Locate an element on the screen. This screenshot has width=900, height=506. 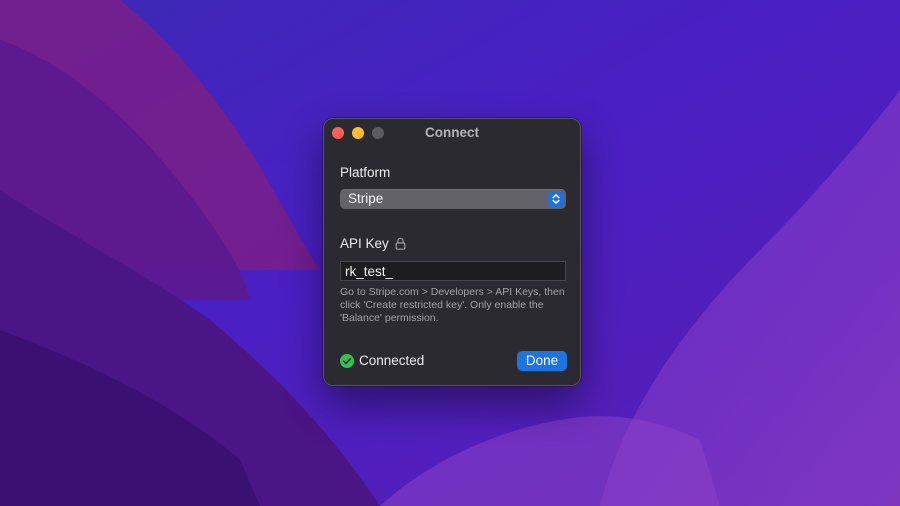
api-key-label-row: API Key is located at coordinates (373, 243).